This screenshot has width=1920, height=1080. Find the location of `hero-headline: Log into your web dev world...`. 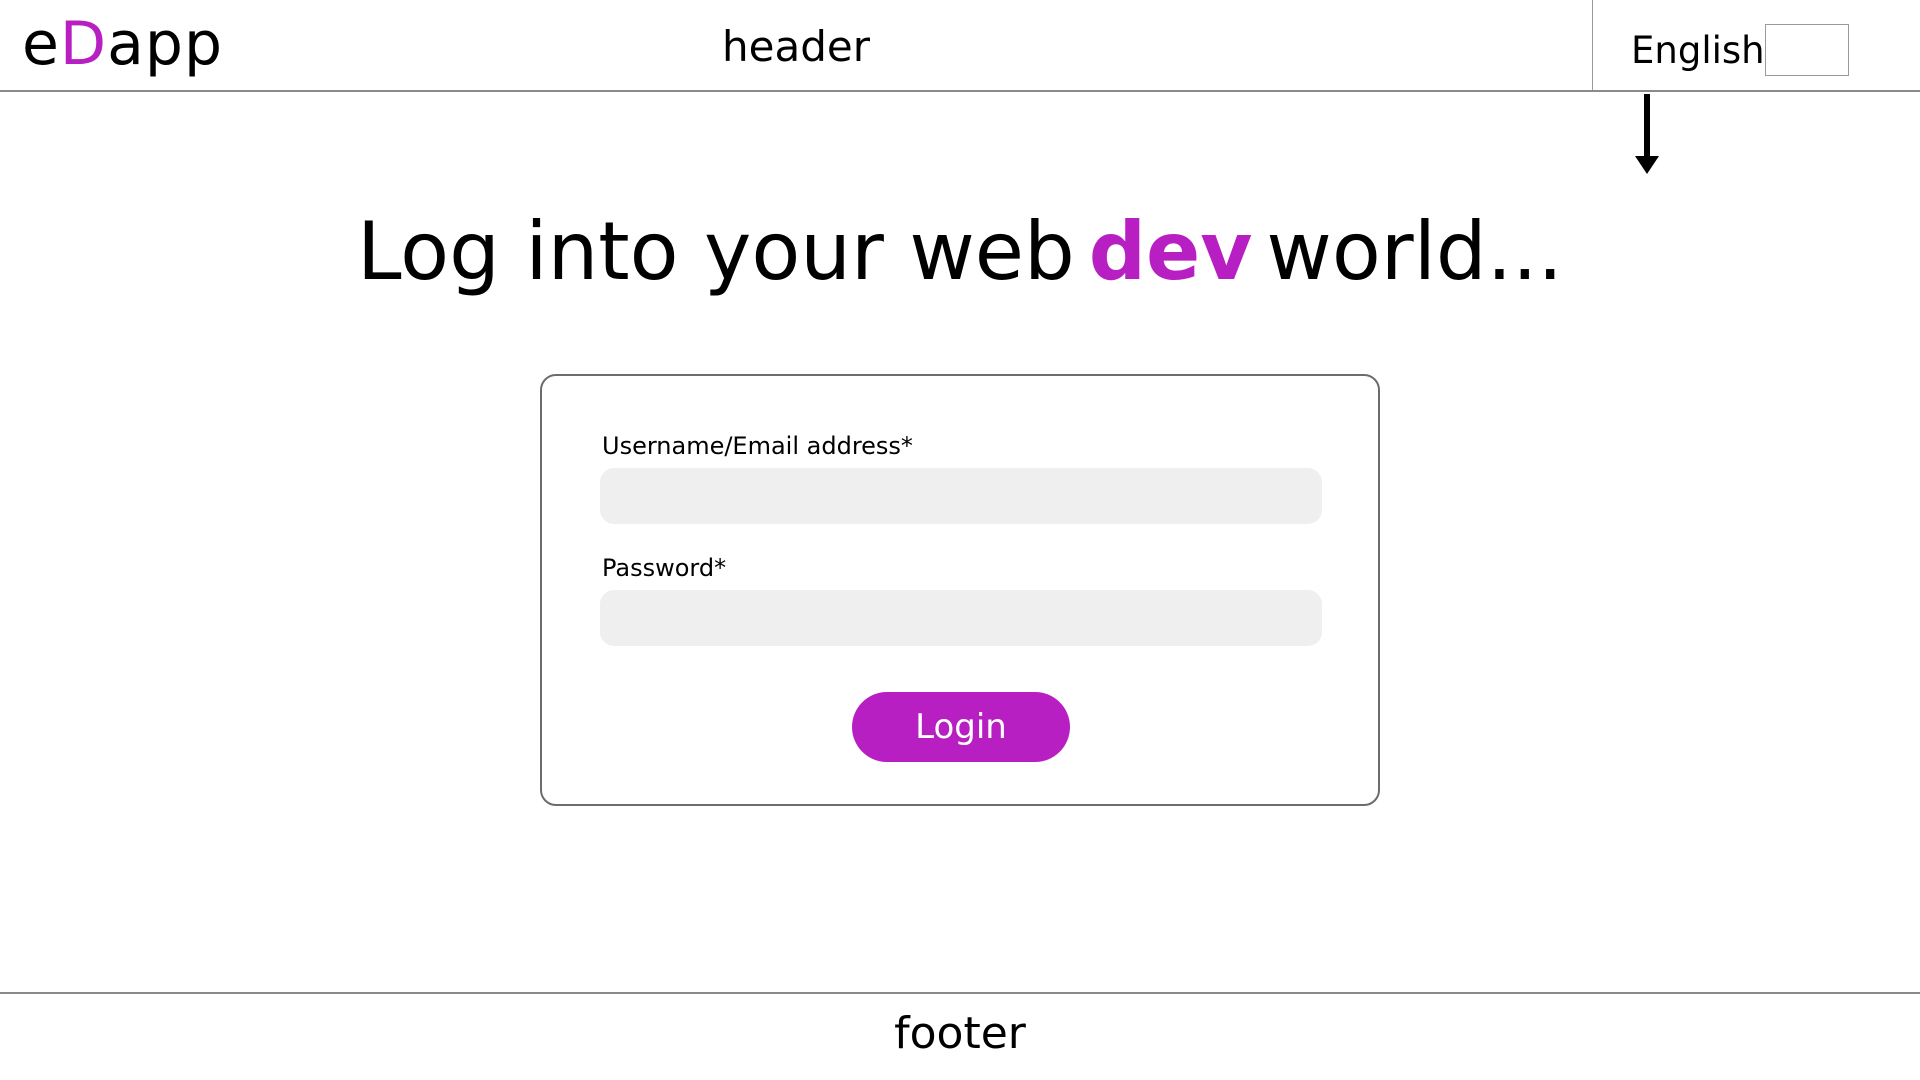

hero-headline: Log into your web dev world... is located at coordinates (960, 252).